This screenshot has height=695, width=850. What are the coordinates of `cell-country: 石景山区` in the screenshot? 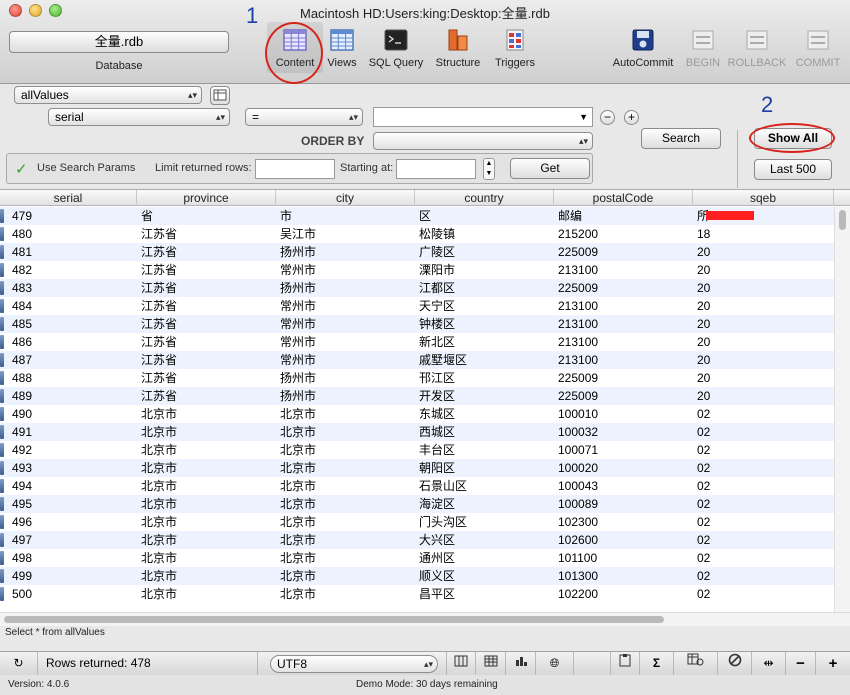 It's located at (486, 486).